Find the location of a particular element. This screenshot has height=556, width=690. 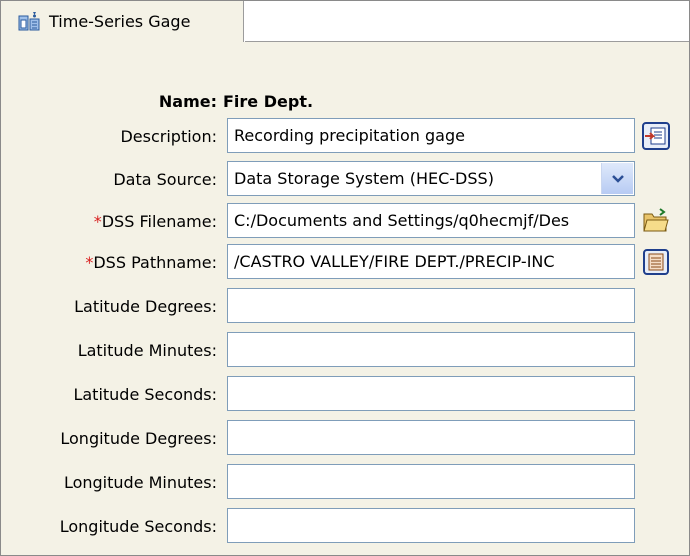

latitude-seconds-row: Latitude Seconds: is located at coordinates (345, 394).